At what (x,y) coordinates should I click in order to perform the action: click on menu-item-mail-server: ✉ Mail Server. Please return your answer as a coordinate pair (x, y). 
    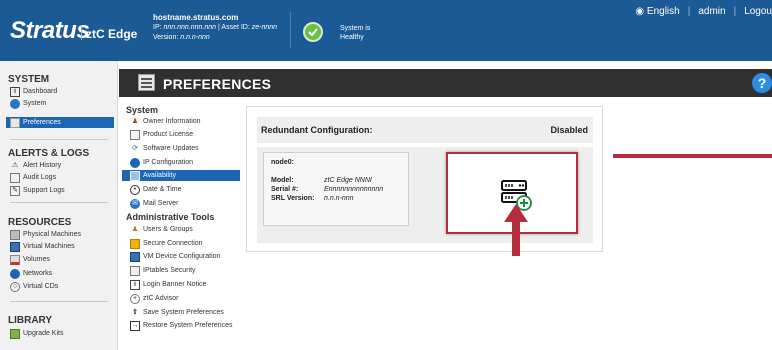
    Looking at the image, I should click on (154, 203).